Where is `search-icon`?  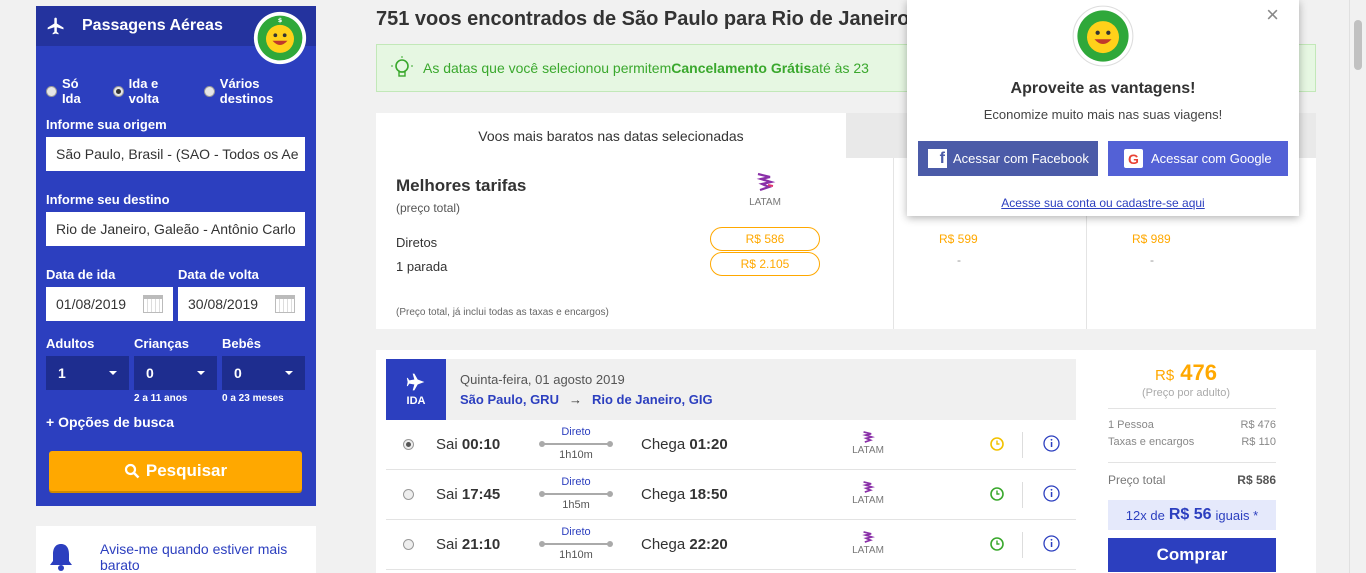 search-icon is located at coordinates (132, 471).